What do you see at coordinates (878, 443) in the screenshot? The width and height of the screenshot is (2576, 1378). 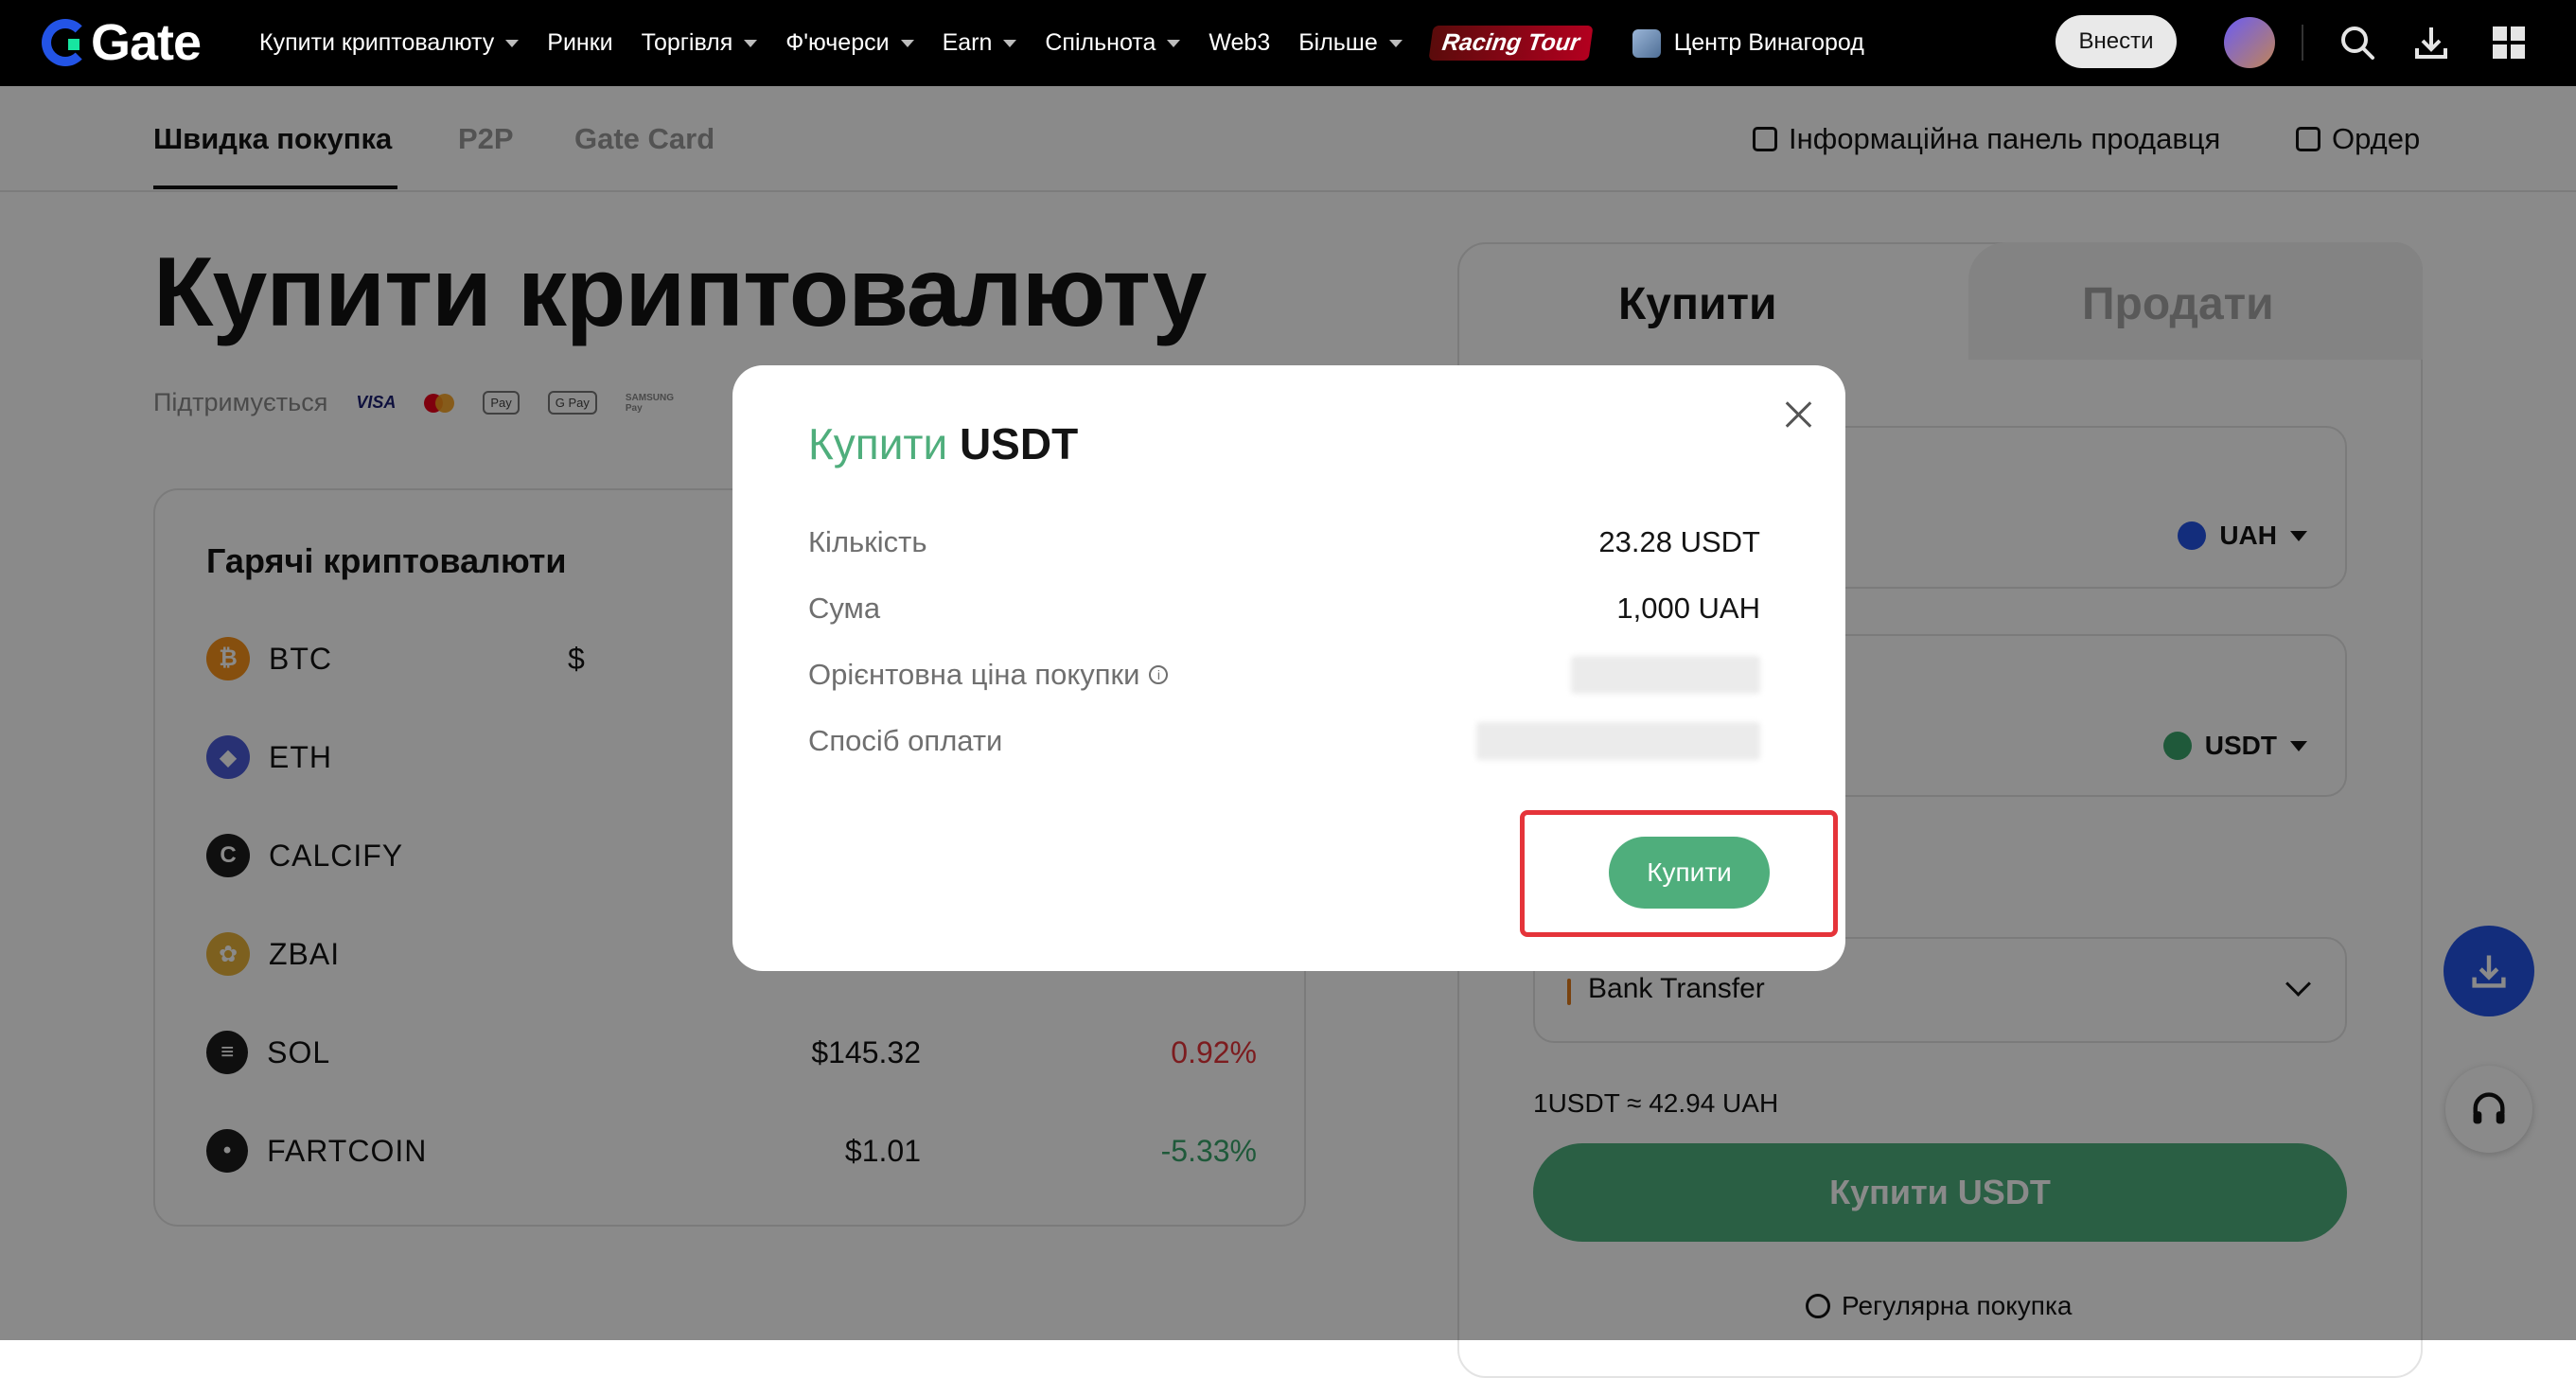 I see `modal-title-action: Купити` at bounding box center [878, 443].